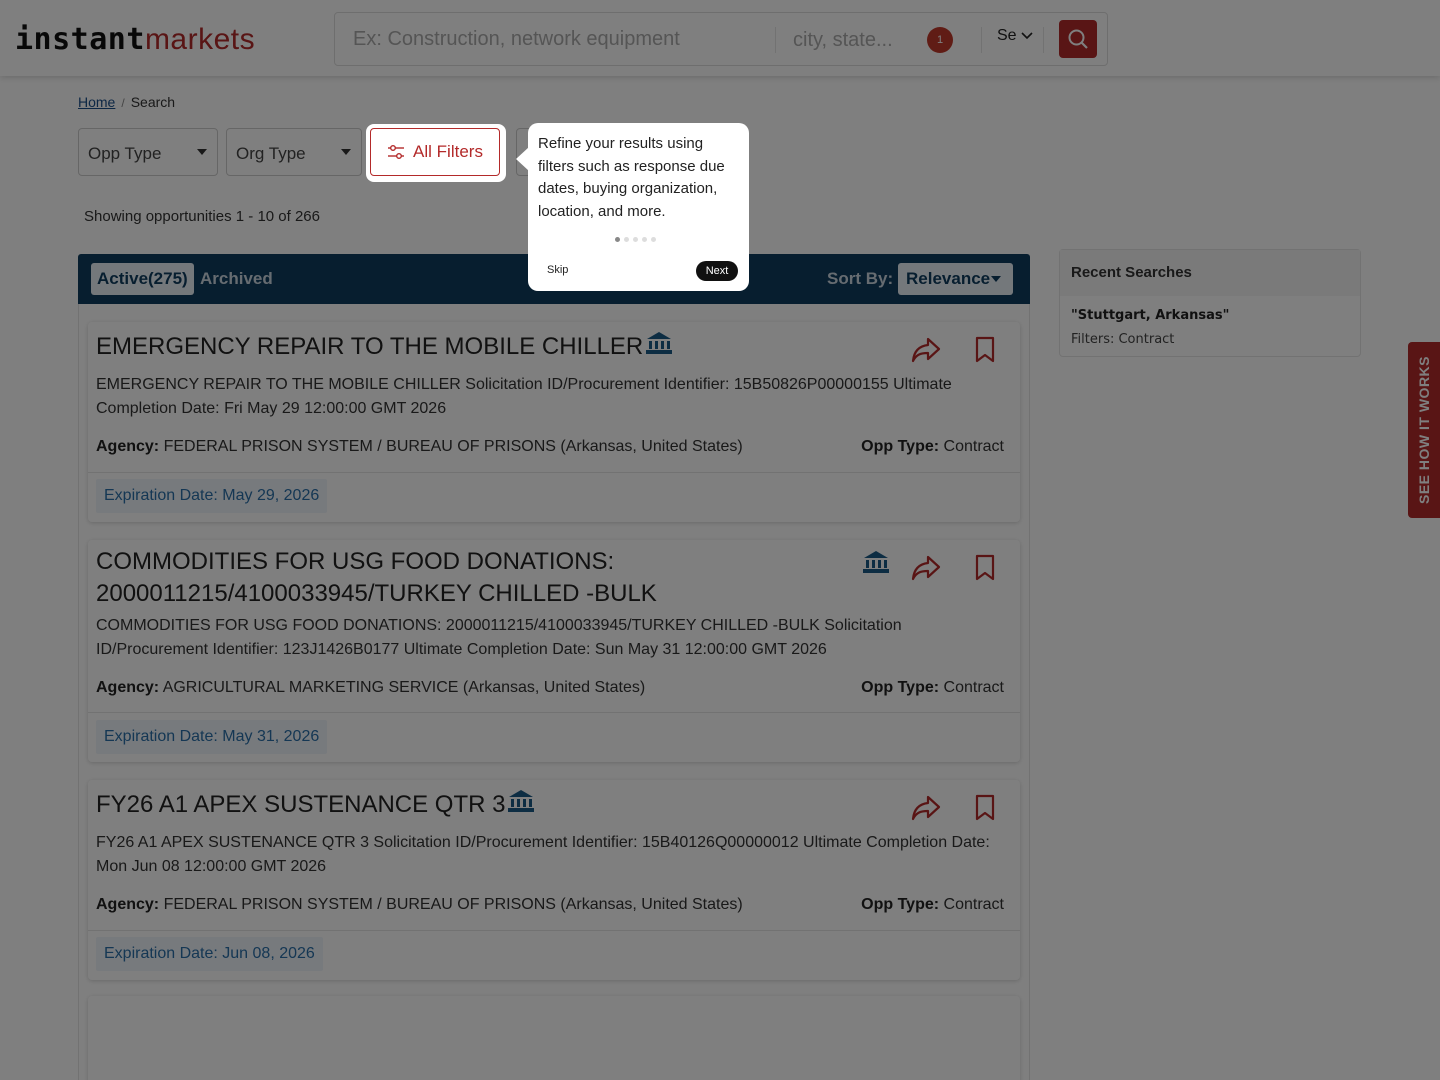 The height and width of the screenshot is (1080, 1440). What do you see at coordinates (212, 737) in the screenshot?
I see `expiration-date: Expiration Date: May 31, 2026` at bounding box center [212, 737].